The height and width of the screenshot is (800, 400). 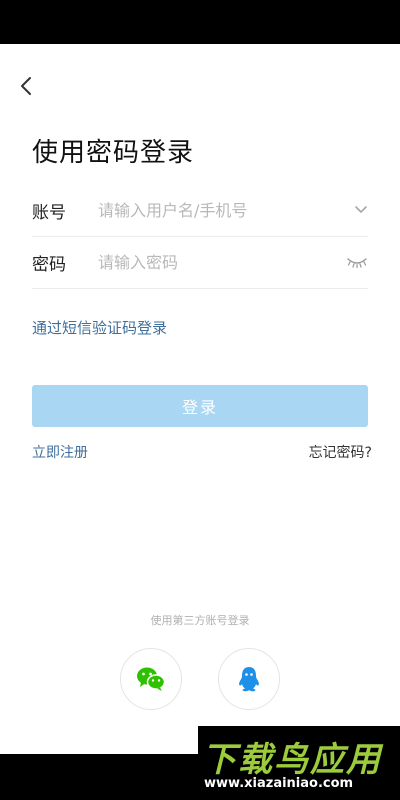 I want to click on account-dropdown-button, so click(x=355, y=210).